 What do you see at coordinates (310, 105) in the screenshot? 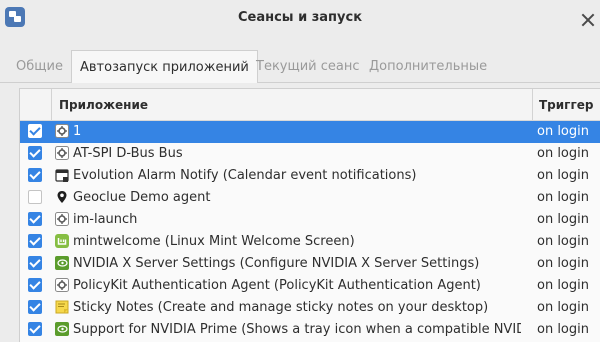
I see `table-header: Приложение Триггер` at bounding box center [310, 105].